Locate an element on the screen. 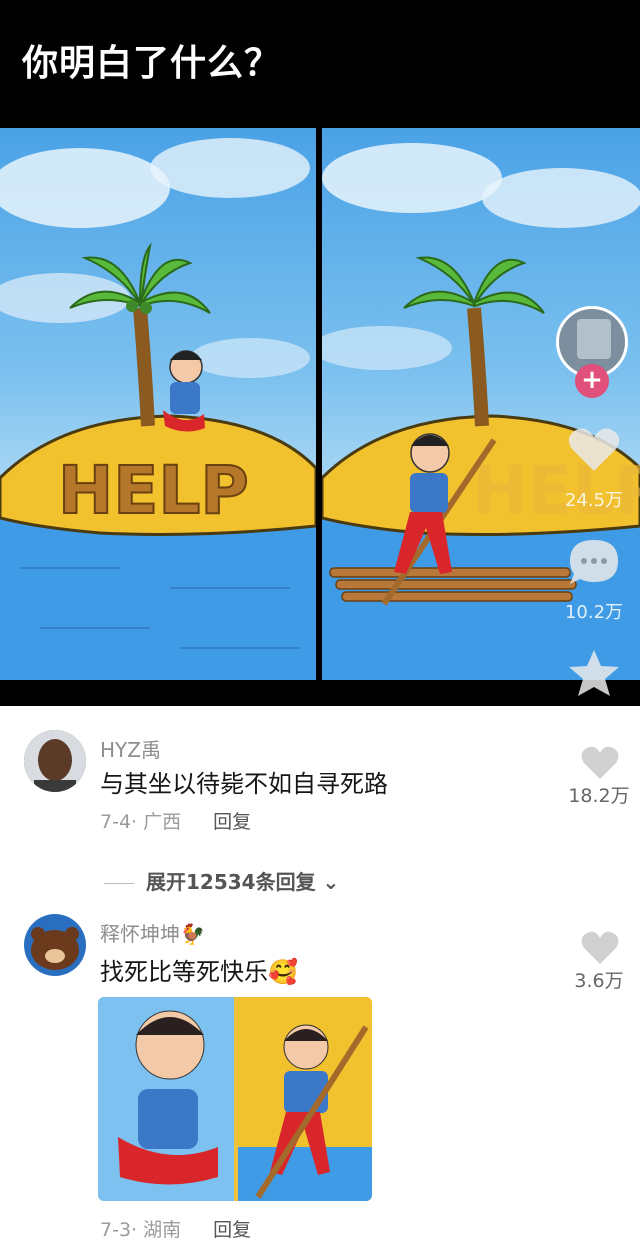 The image size is (640, 1247). bear-avatar-icon is located at coordinates (55, 945).